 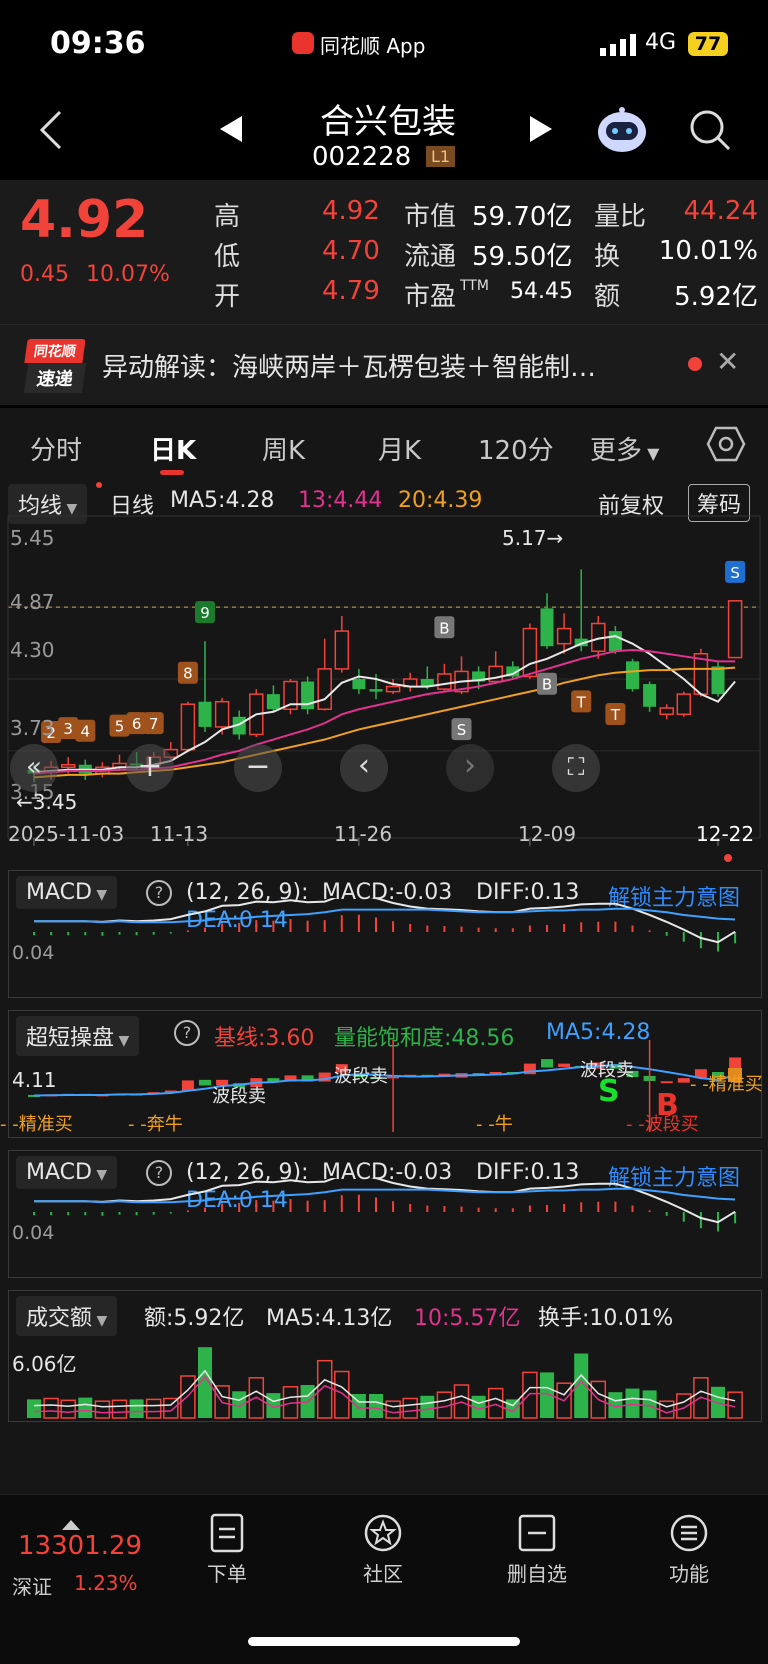 What do you see at coordinates (385, 1383) in the screenshot?
I see `volume-chart` at bounding box center [385, 1383].